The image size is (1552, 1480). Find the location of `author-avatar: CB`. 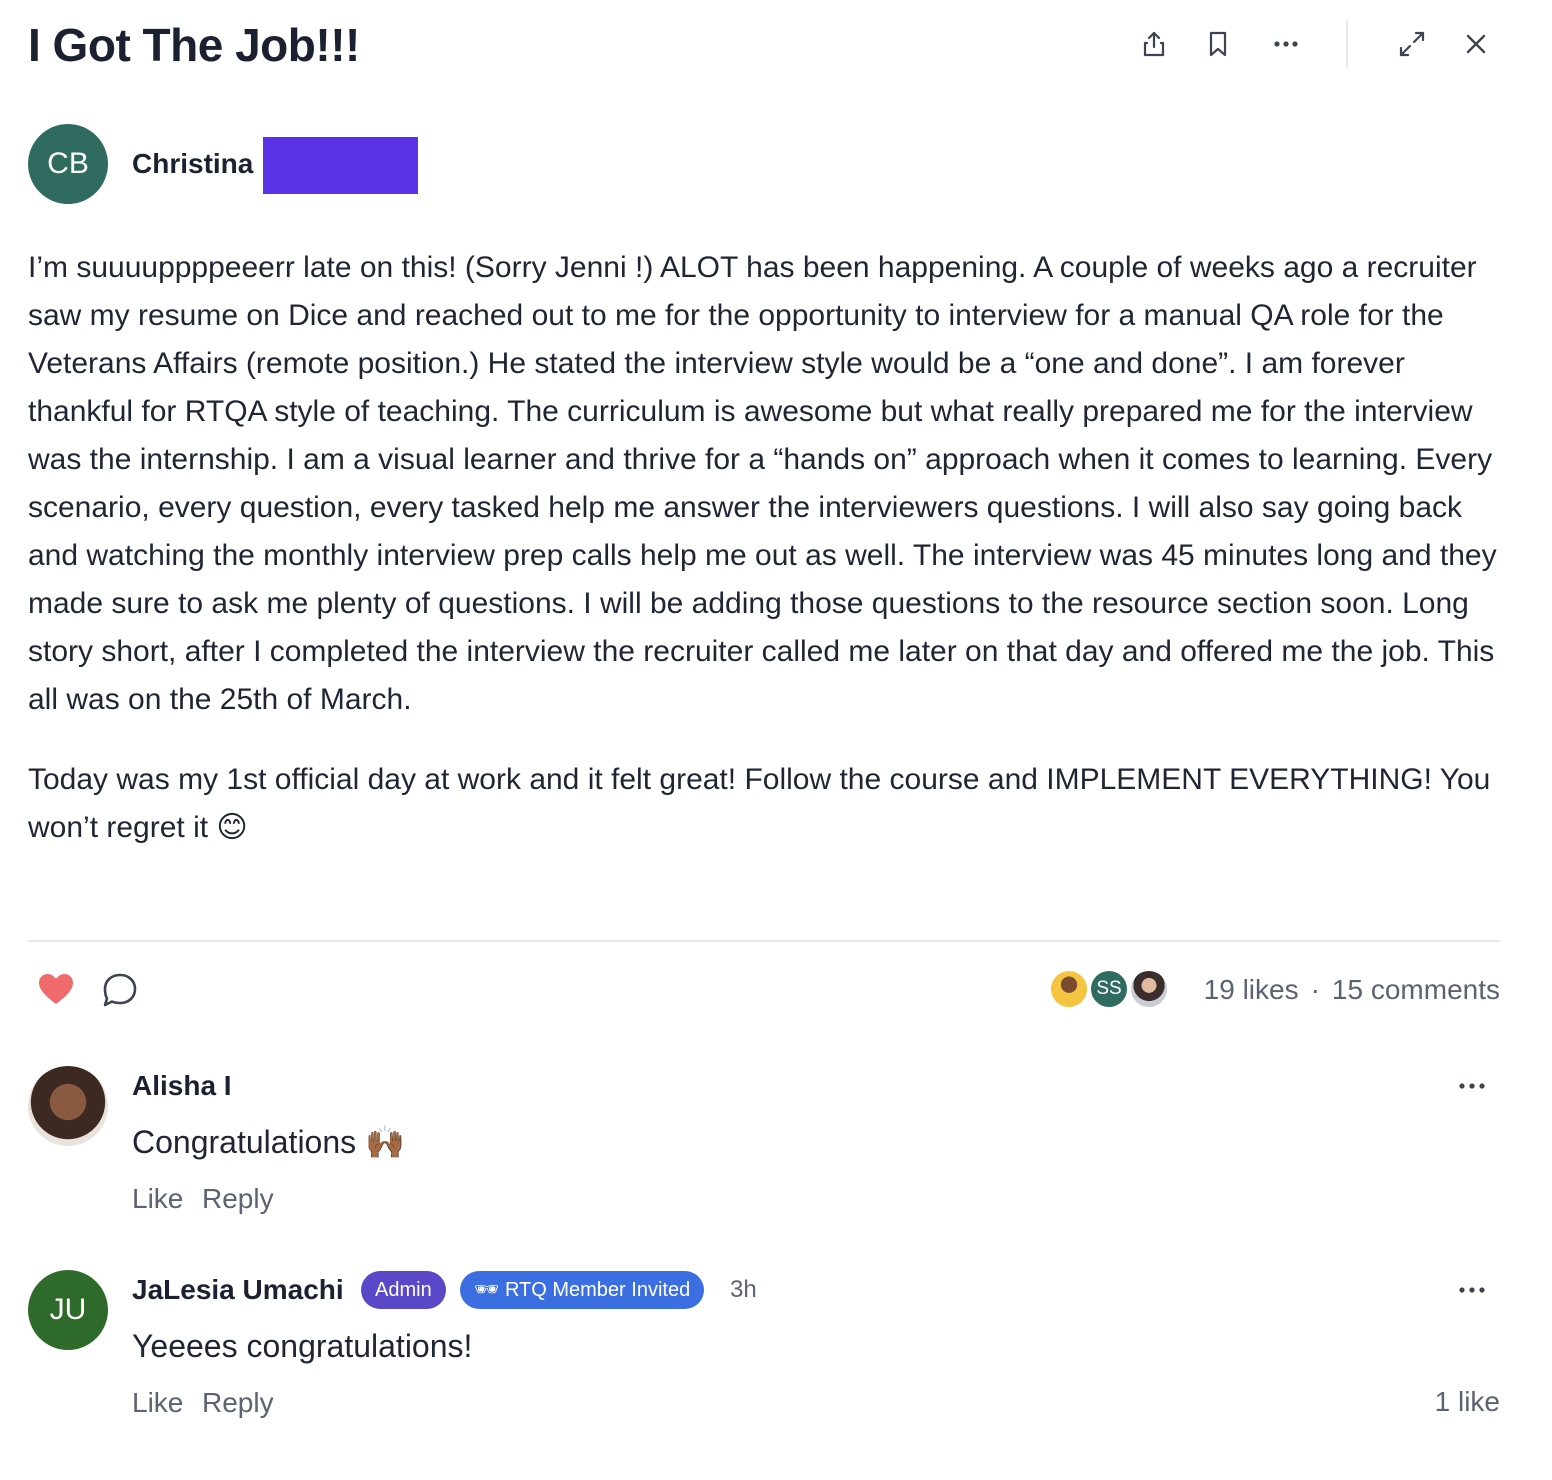

author-avatar: CB is located at coordinates (68, 164).